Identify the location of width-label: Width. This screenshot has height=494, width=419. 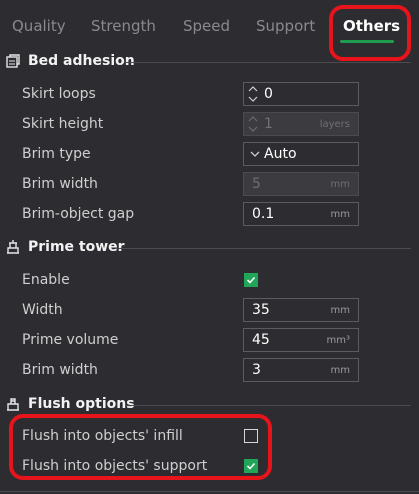
(42, 310).